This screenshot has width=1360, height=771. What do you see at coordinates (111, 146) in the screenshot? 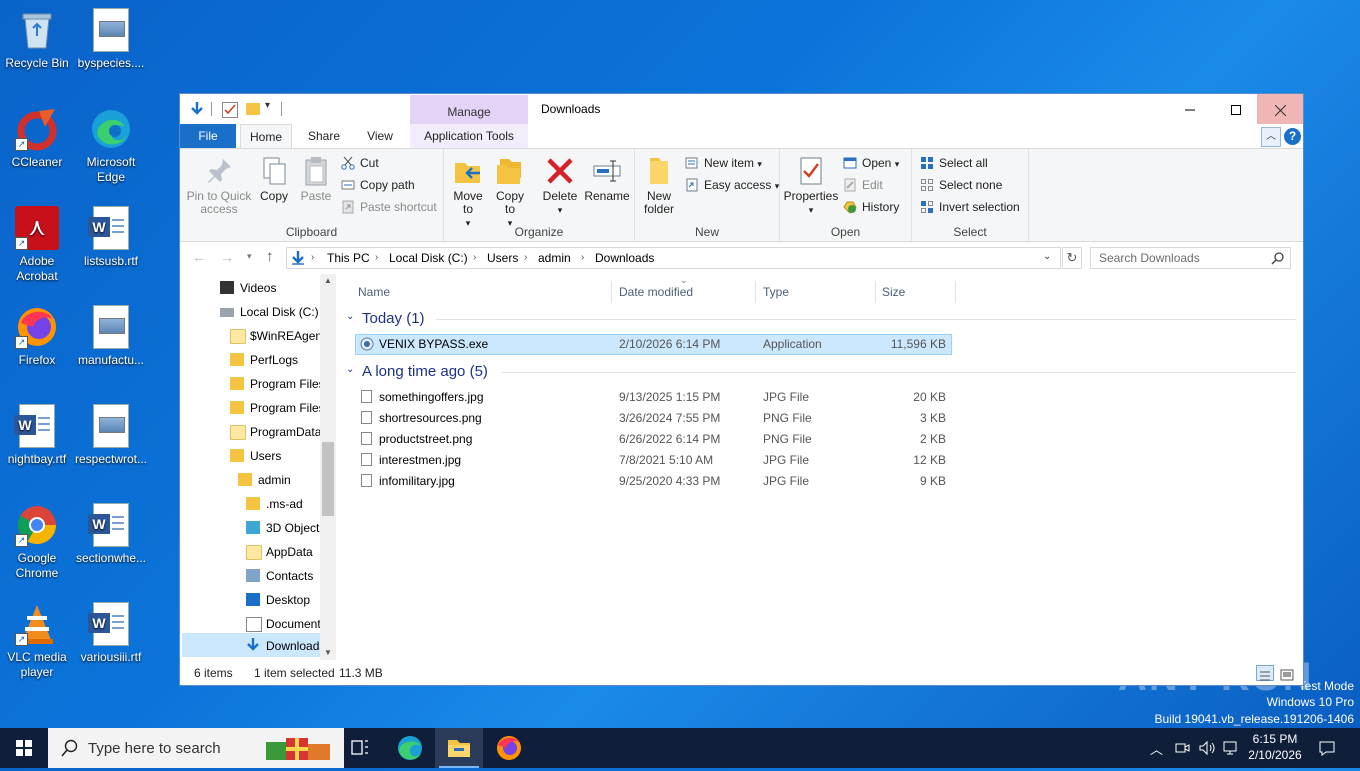
I see `desktop-icon-edge: Microsoft Edge` at bounding box center [111, 146].